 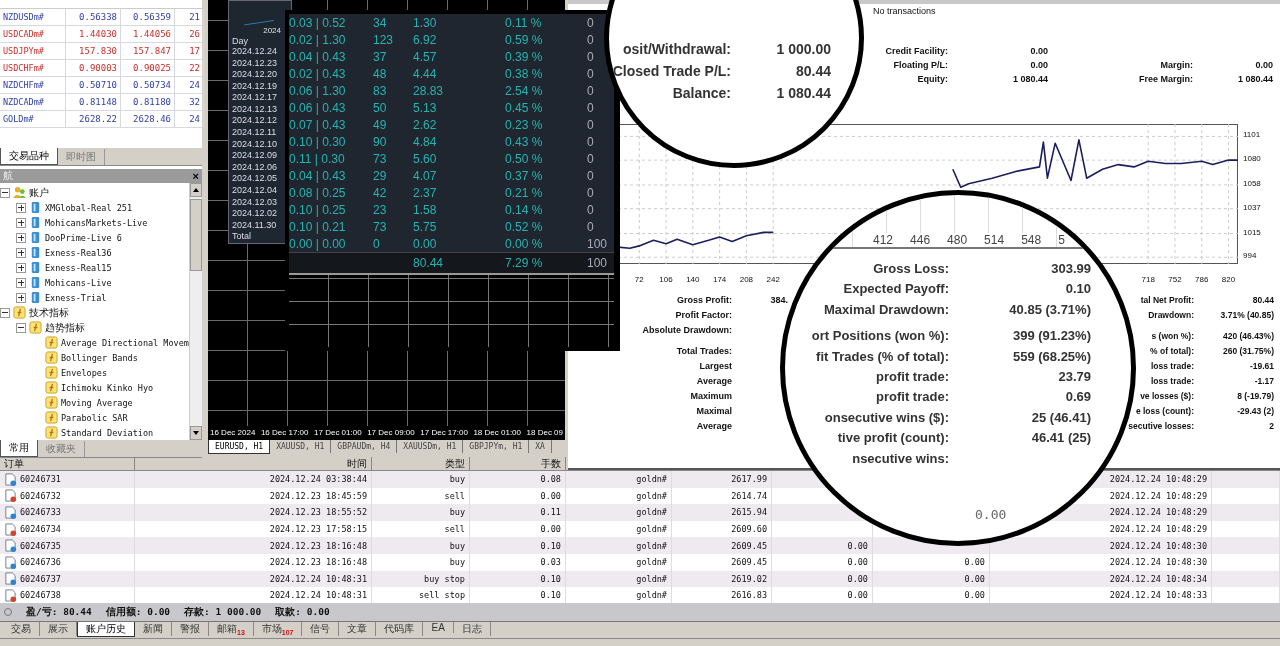 What do you see at coordinates (19, 448) in the screenshot?
I see `panel-tab: 常用` at bounding box center [19, 448].